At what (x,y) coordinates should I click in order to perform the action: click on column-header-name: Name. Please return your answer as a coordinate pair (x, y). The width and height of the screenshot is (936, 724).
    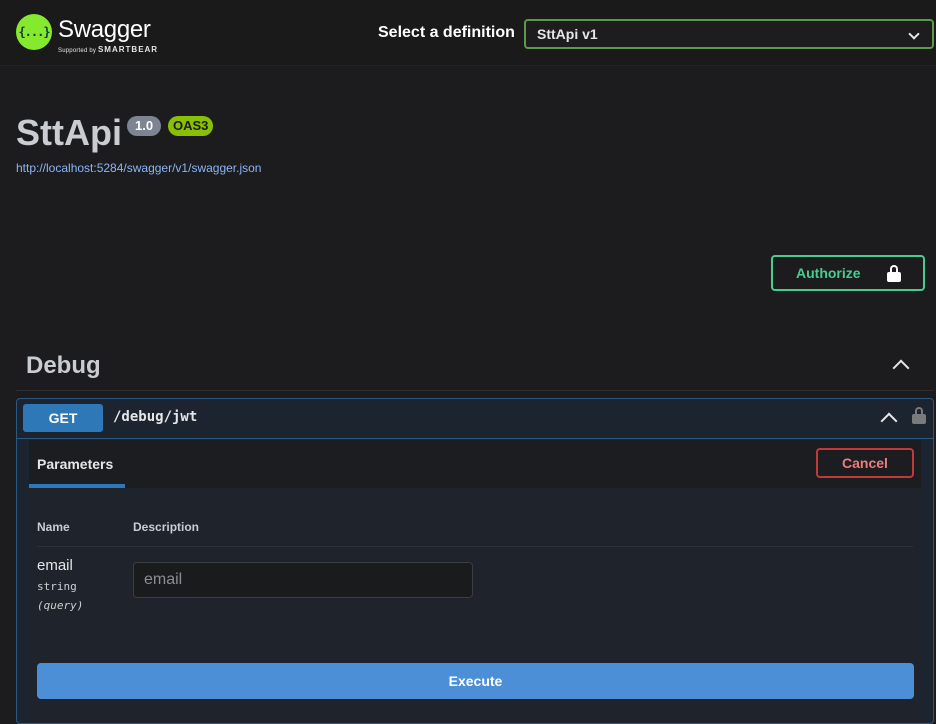
    Looking at the image, I should click on (53, 527).